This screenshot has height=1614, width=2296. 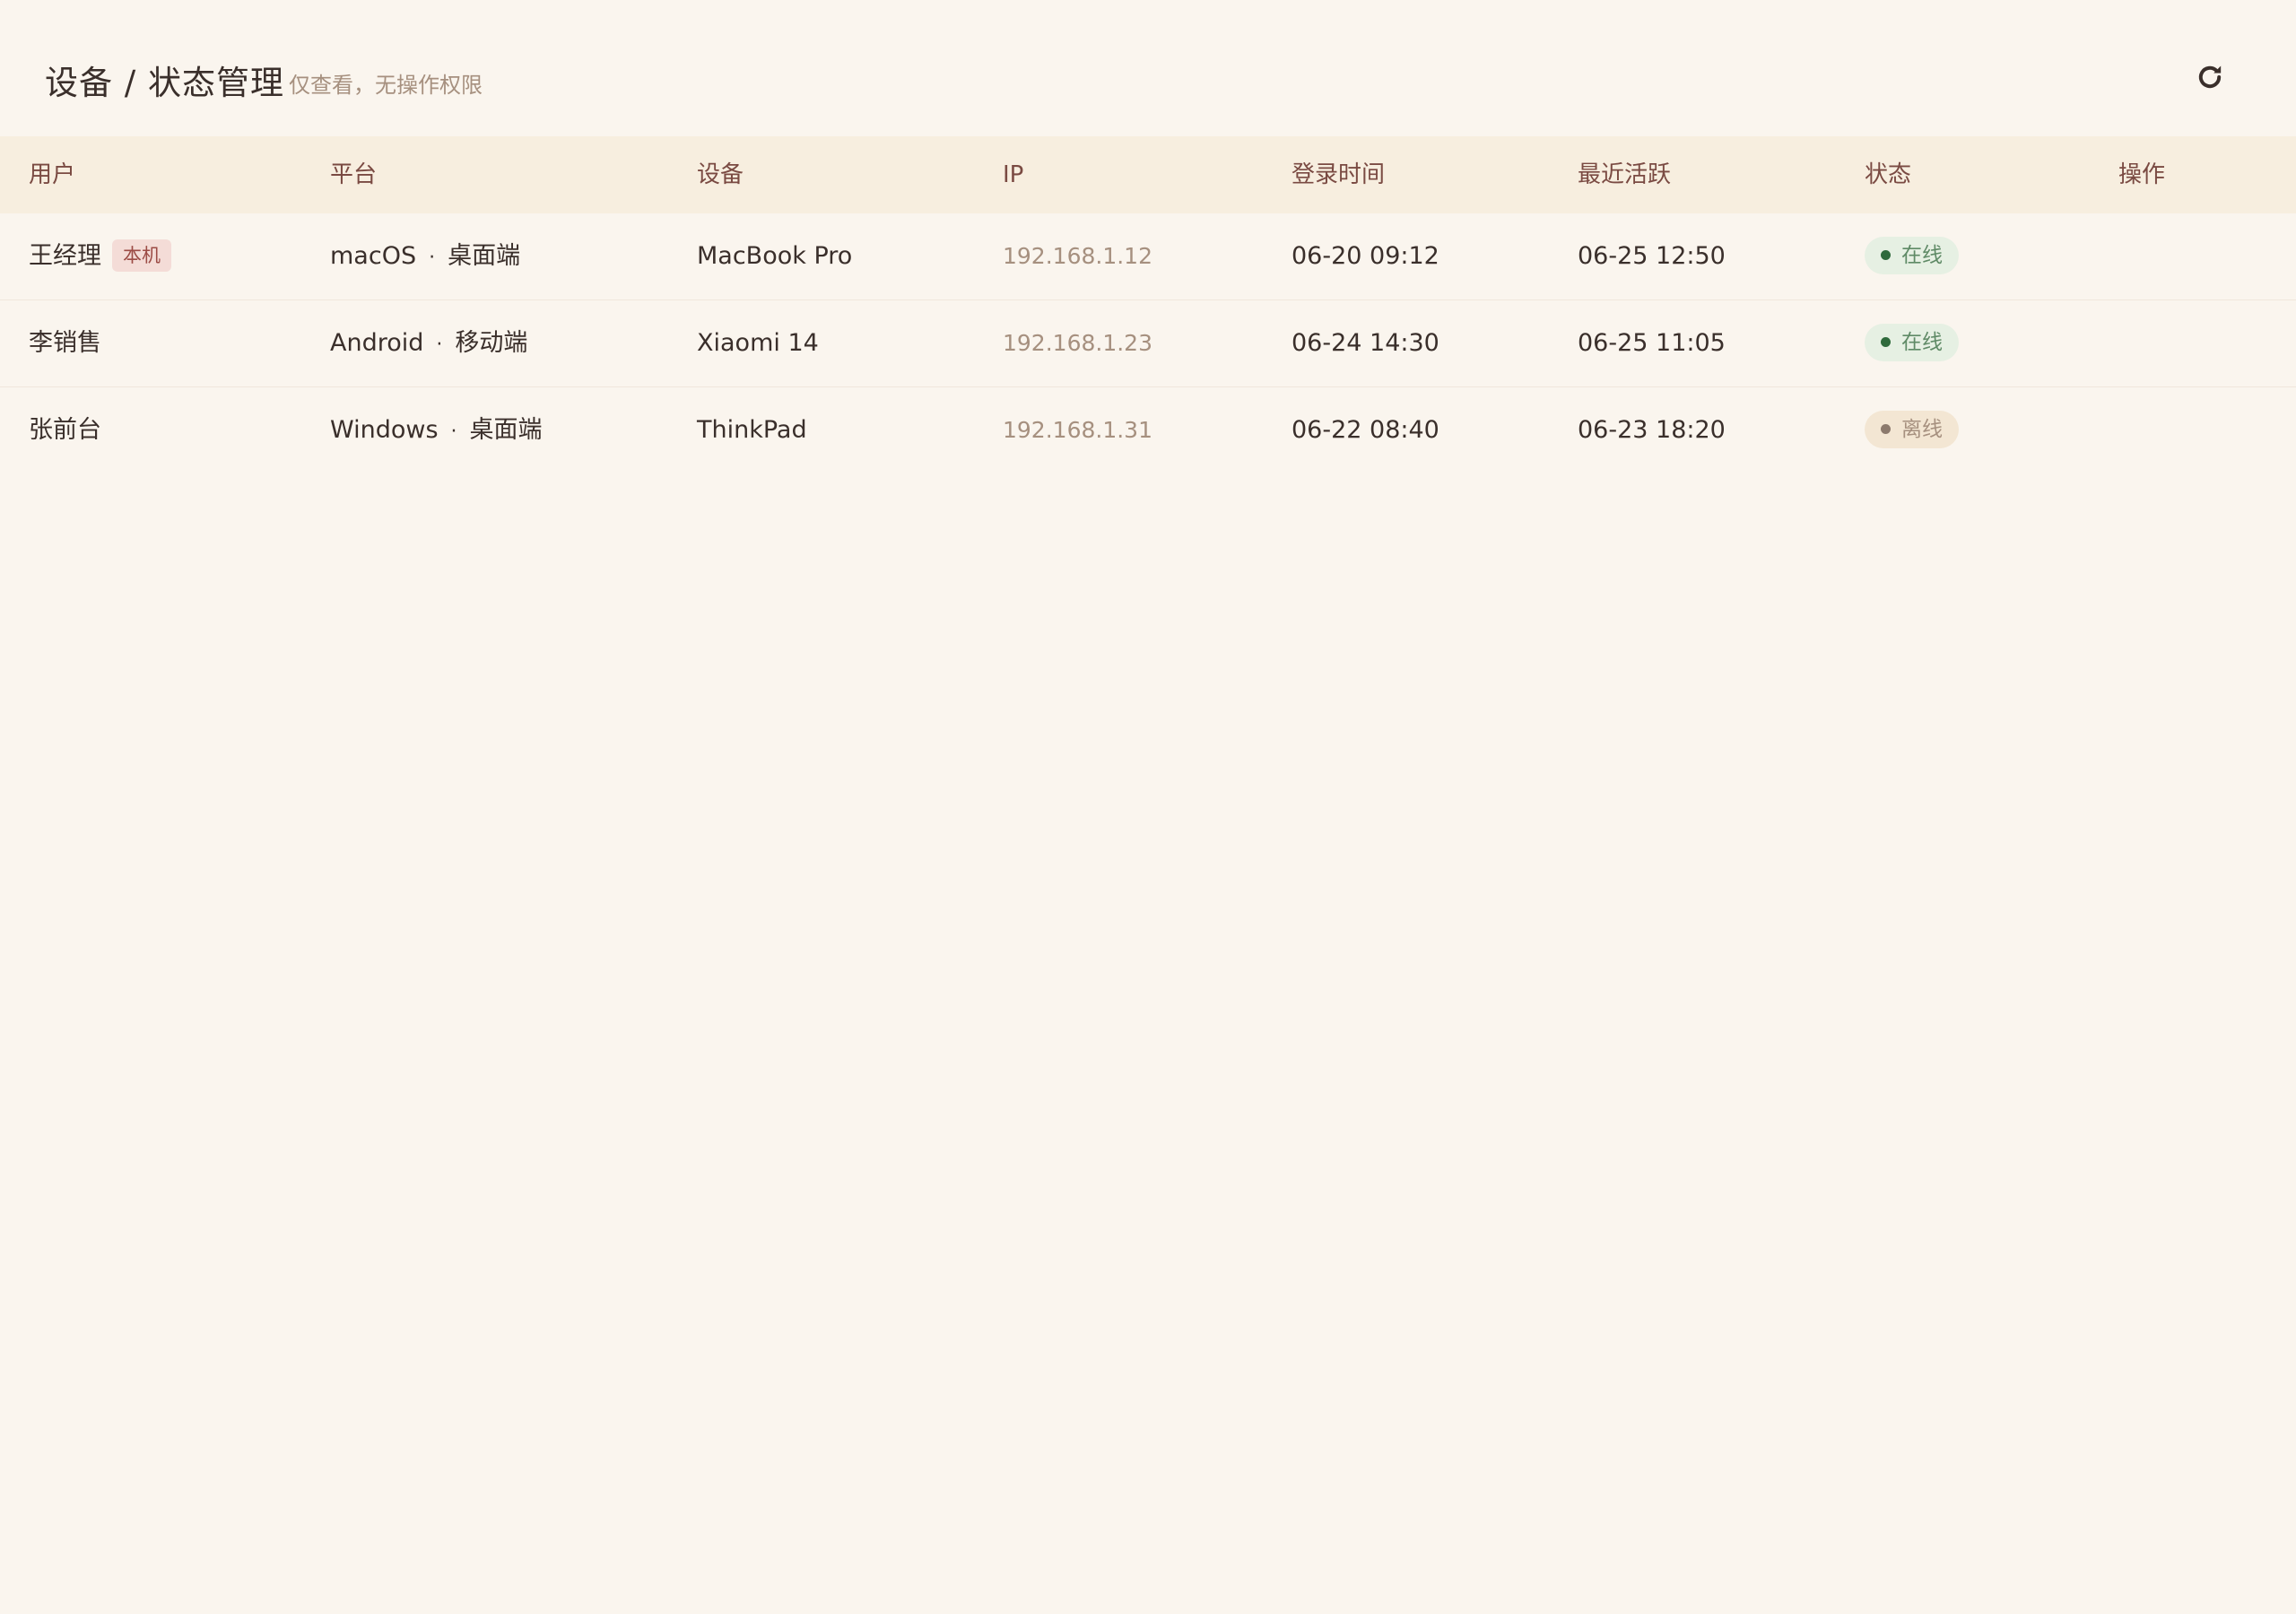 What do you see at coordinates (354, 174) in the screenshot?
I see `column-header-platform: 平台` at bounding box center [354, 174].